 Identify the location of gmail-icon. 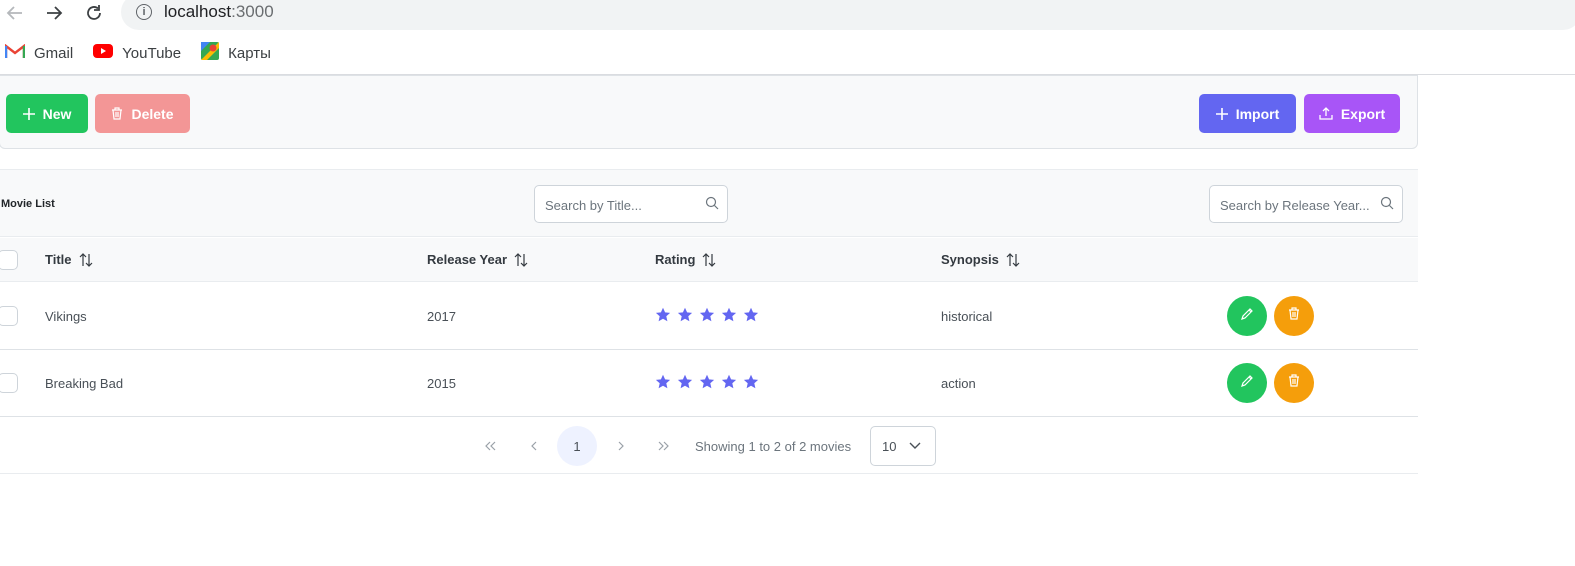
(15, 53).